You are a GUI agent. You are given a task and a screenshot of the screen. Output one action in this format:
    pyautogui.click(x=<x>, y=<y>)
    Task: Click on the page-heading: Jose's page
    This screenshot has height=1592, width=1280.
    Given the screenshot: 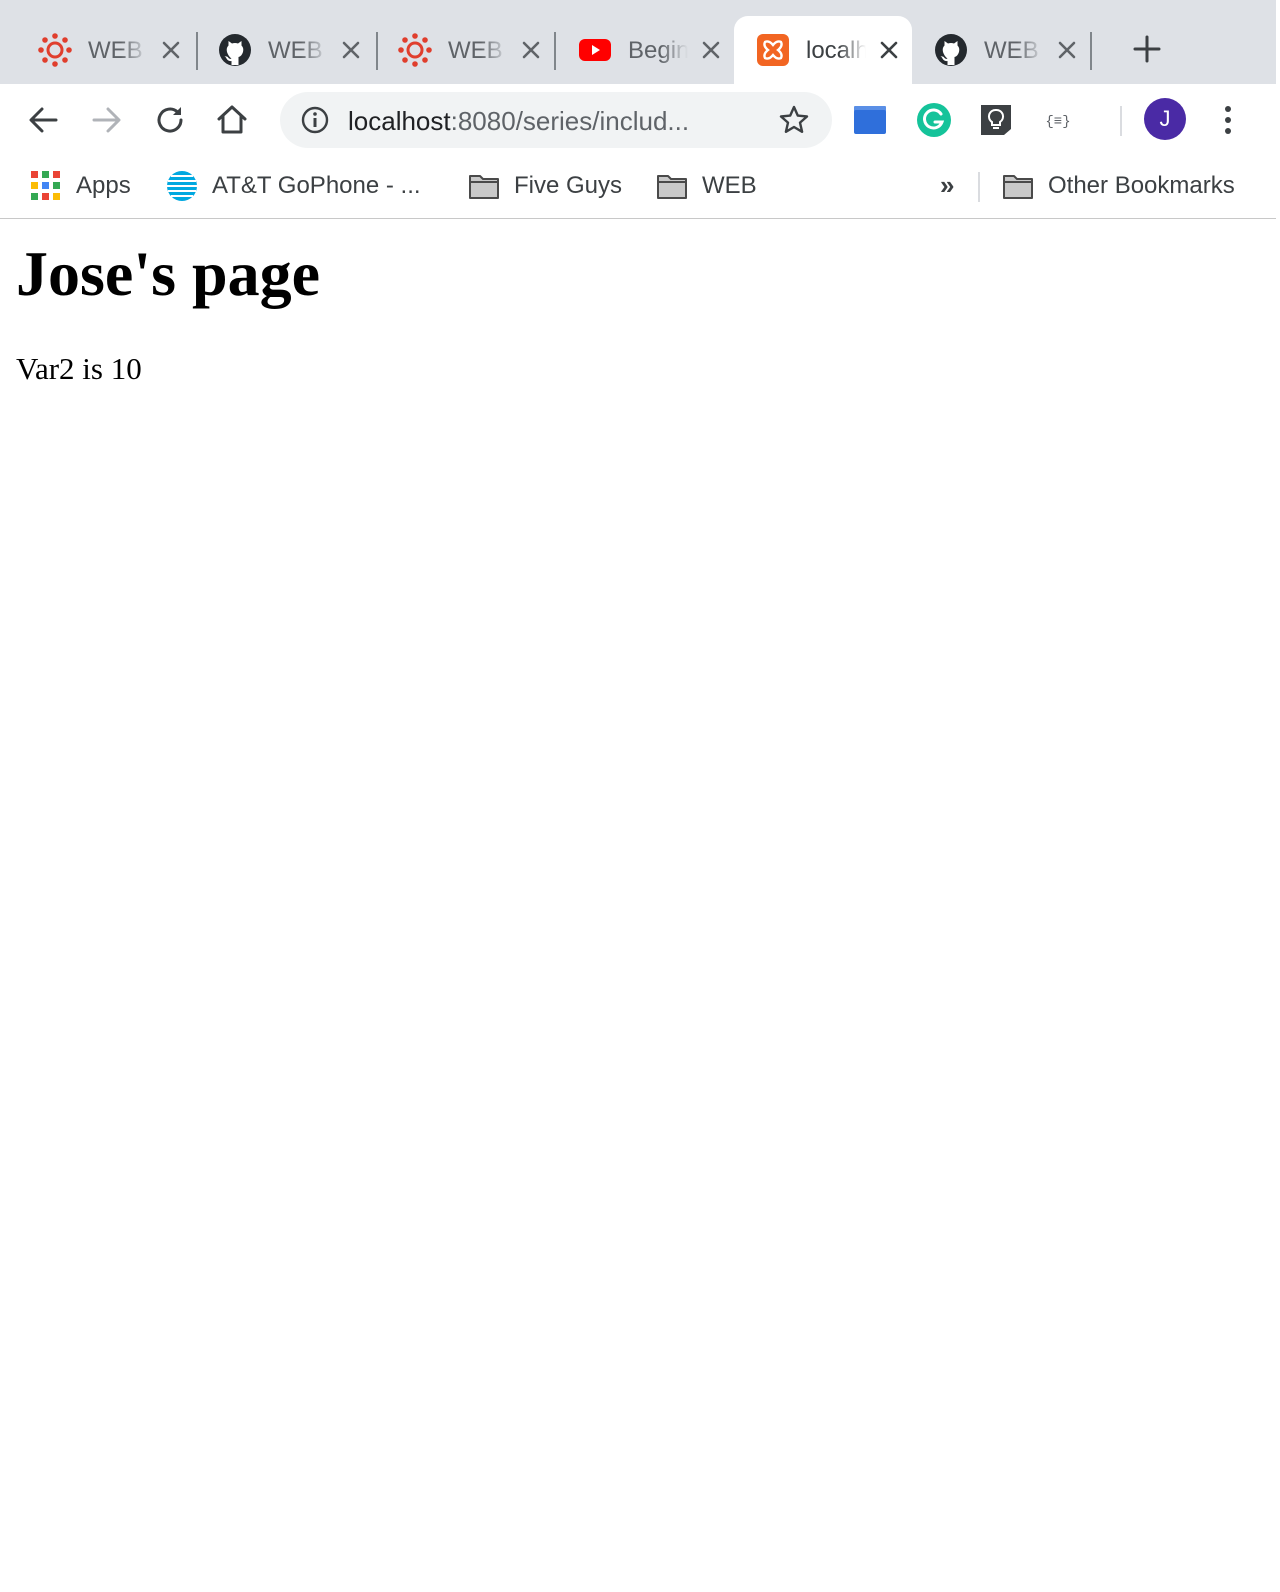 What is the action you would take?
    pyautogui.click(x=168, y=273)
    